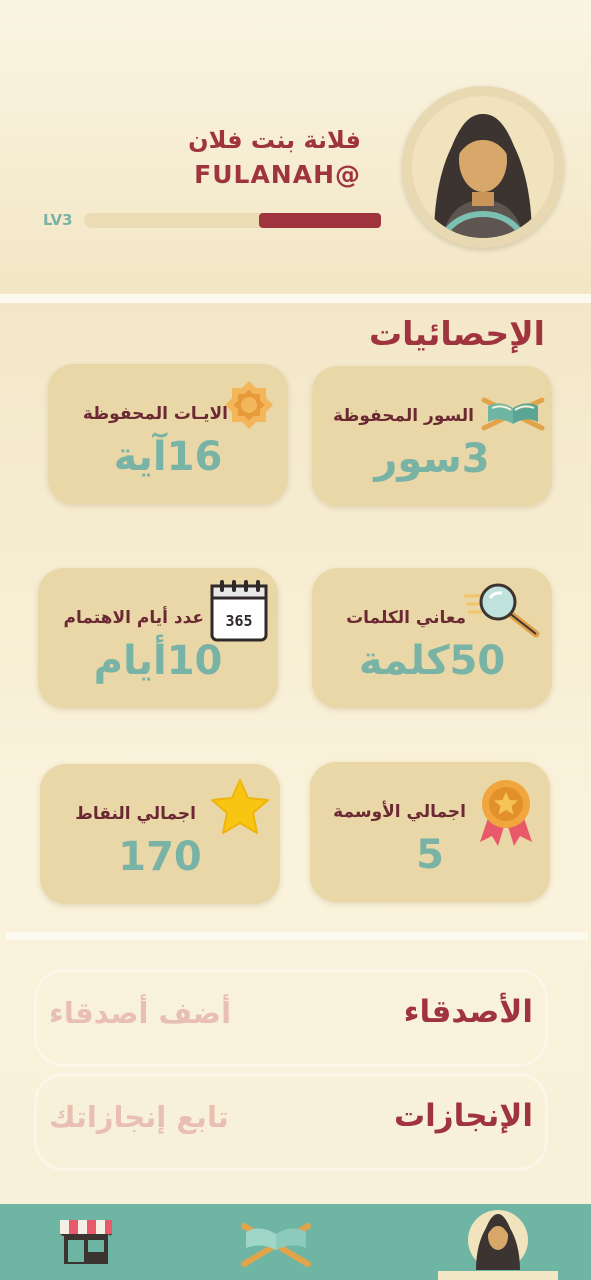 This screenshot has width=591, height=1280. What do you see at coordinates (139, 1117) in the screenshot?
I see `follow-achievements-button: تابع إنجازاتك` at bounding box center [139, 1117].